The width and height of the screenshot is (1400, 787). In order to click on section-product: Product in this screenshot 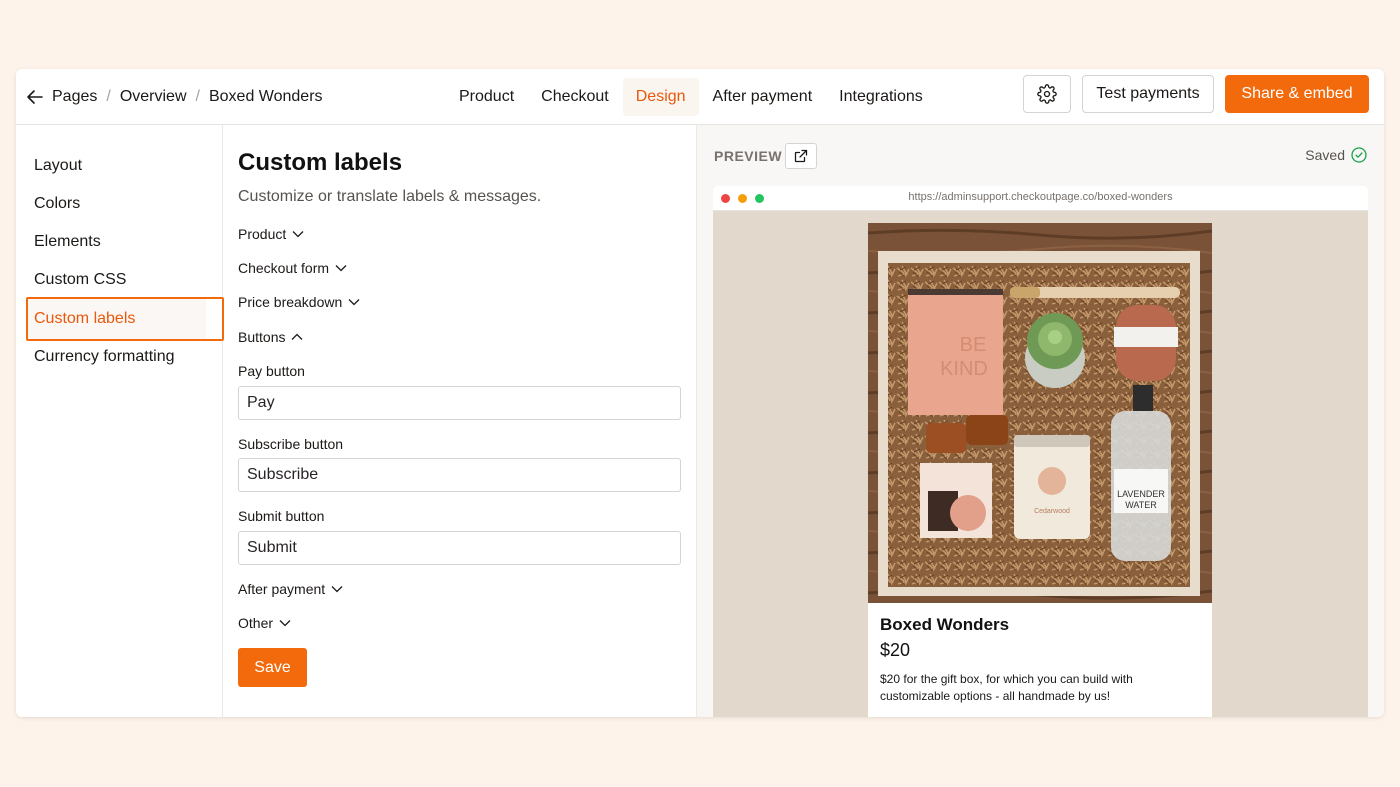, I will do `click(271, 234)`.